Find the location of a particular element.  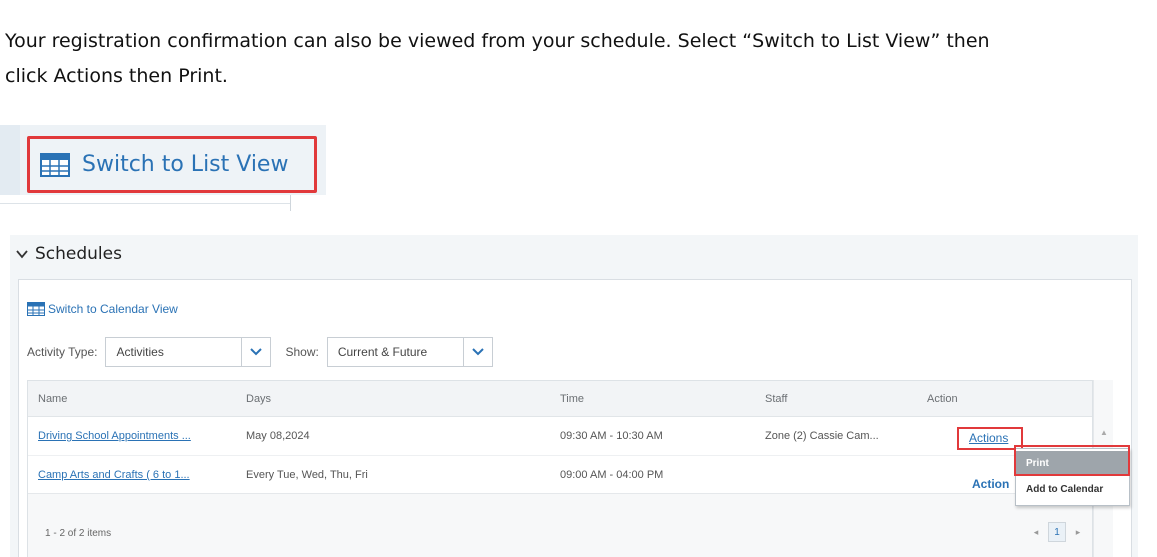

table-footer: 1 - 2 of 2 items ◂ 1 ▸ is located at coordinates (560, 525).